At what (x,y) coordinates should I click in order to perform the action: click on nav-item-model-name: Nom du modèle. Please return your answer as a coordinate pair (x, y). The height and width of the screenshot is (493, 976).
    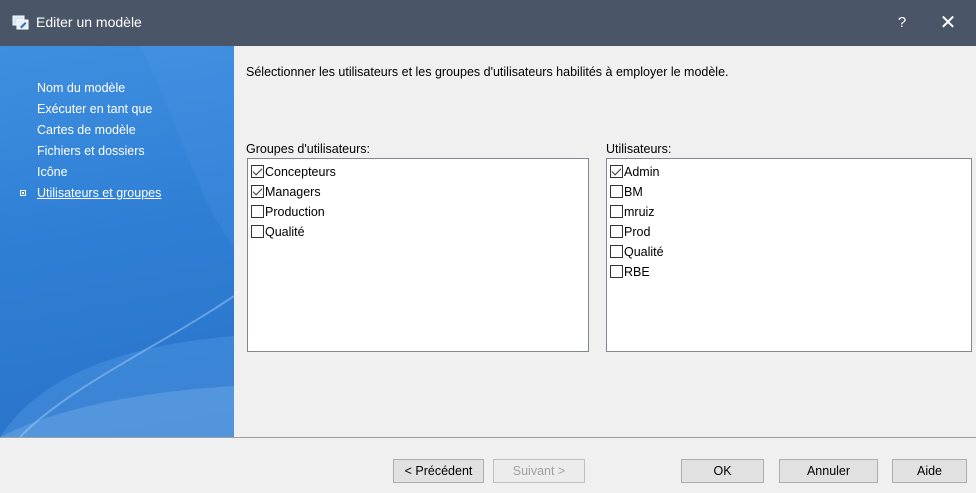
    Looking at the image, I should click on (117, 88).